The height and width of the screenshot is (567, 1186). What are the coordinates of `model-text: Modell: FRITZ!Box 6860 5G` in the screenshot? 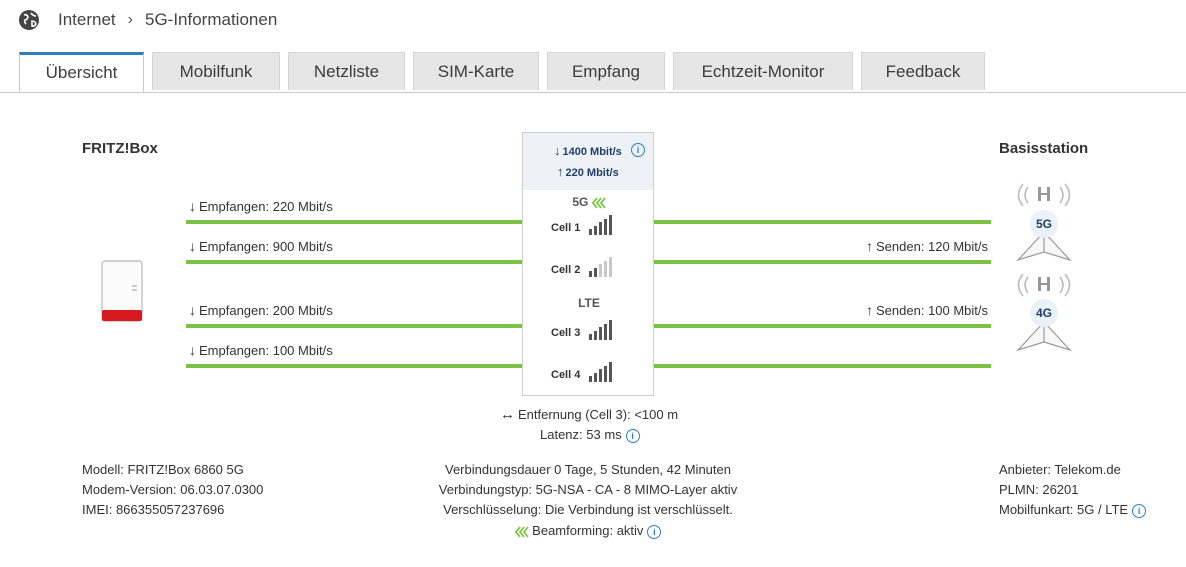 It's located at (163, 469).